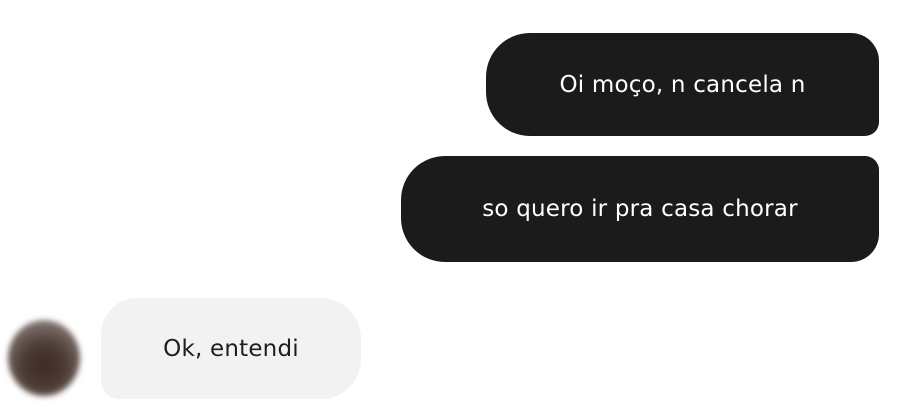 The height and width of the screenshot is (413, 900). I want to click on sender-avatar, so click(44, 358).